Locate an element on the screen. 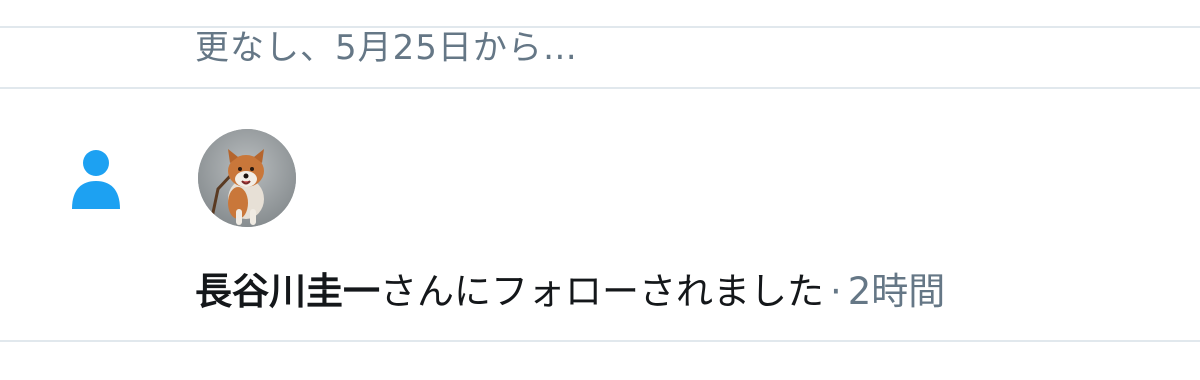 This screenshot has height=380, width=1200. person-icon is located at coordinates (96, 180).